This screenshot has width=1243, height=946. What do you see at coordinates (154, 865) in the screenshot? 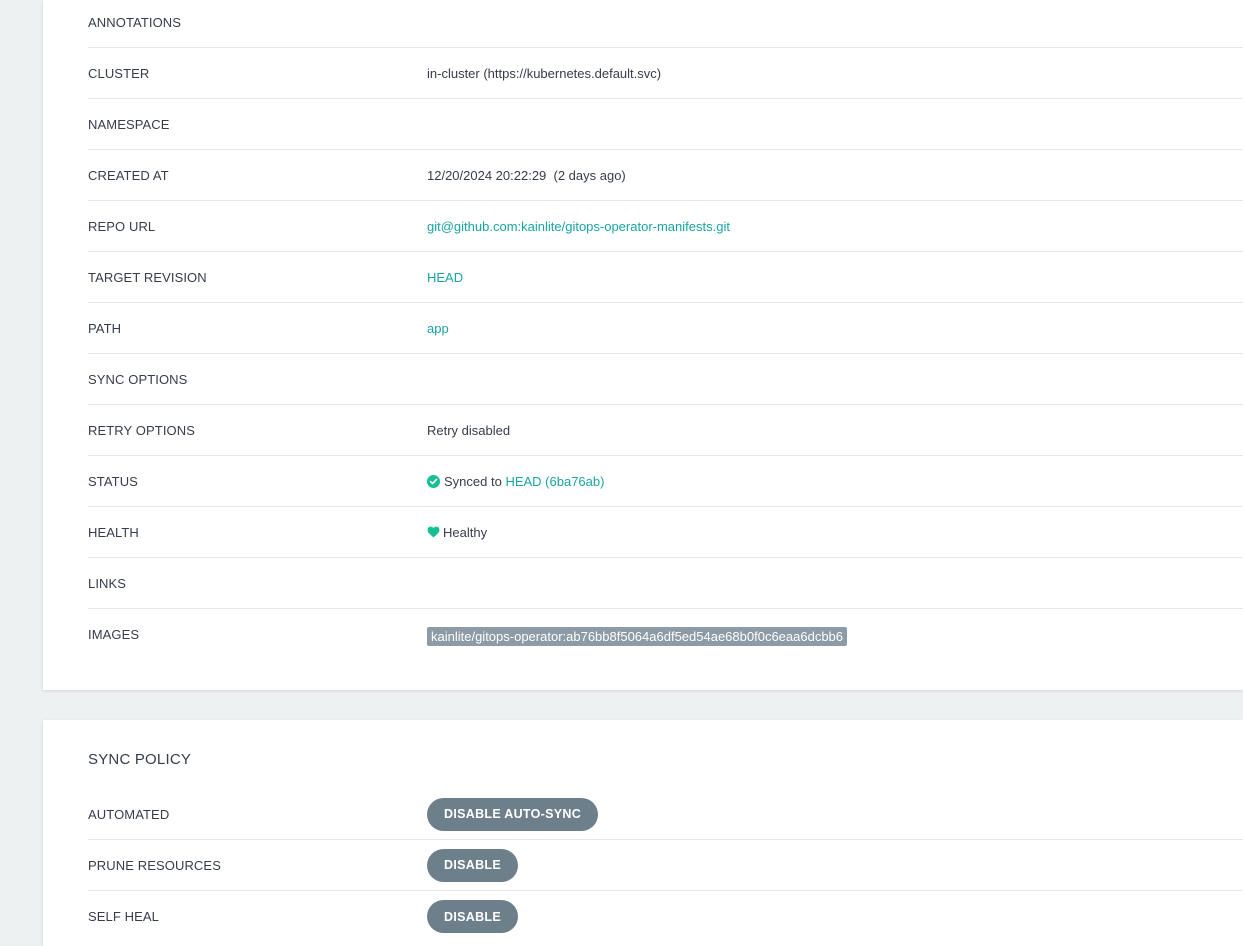
I see `prune-resources-label: PRUNE RESOURCES` at bounding box center [154, 865].